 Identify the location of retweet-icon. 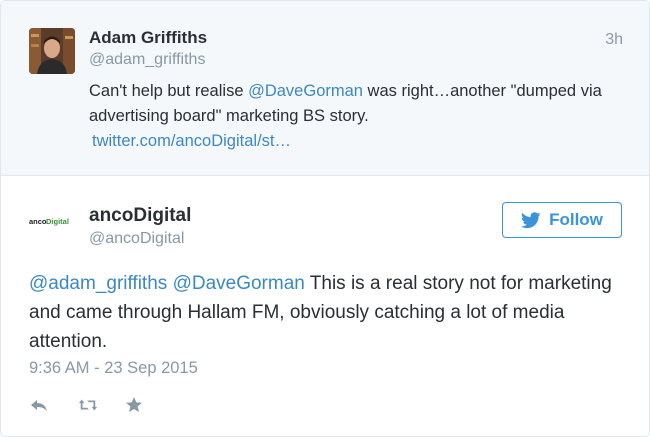
(88, 405).